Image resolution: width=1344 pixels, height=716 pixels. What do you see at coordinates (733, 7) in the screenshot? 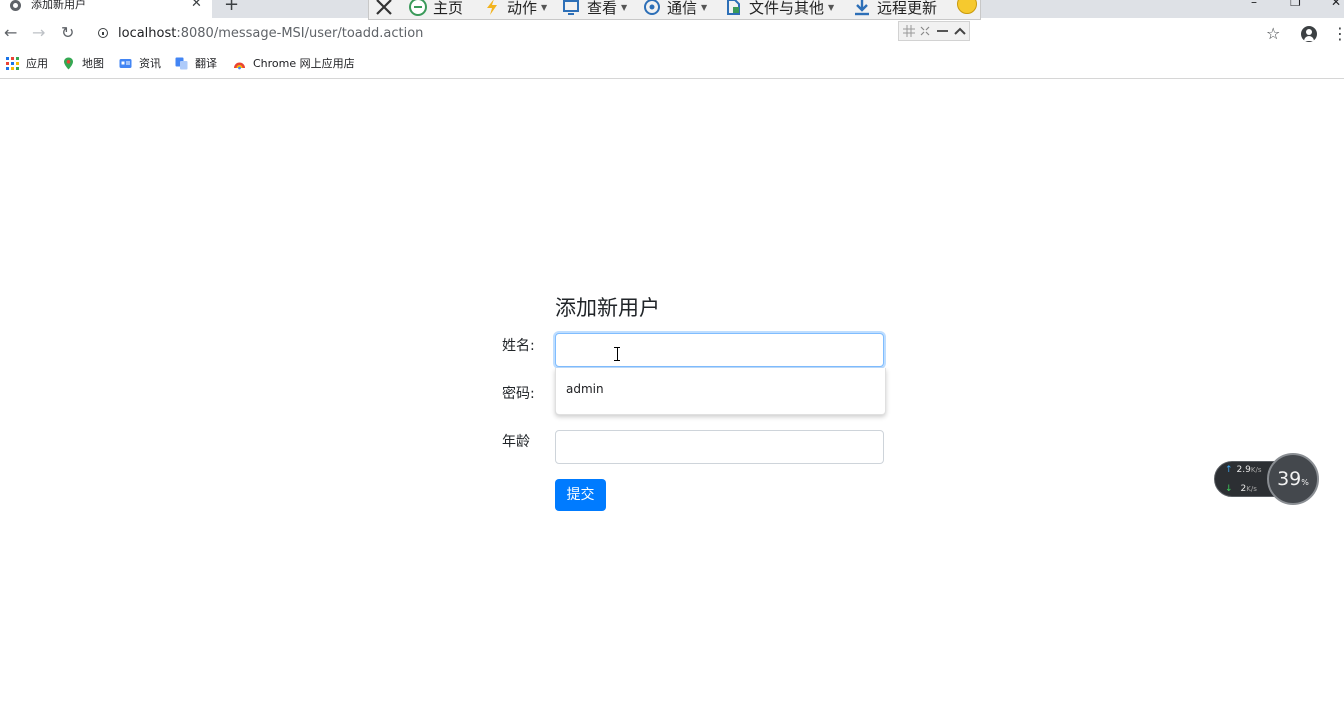
I see `file-transfer-icon` at bounding box center [733, 7].